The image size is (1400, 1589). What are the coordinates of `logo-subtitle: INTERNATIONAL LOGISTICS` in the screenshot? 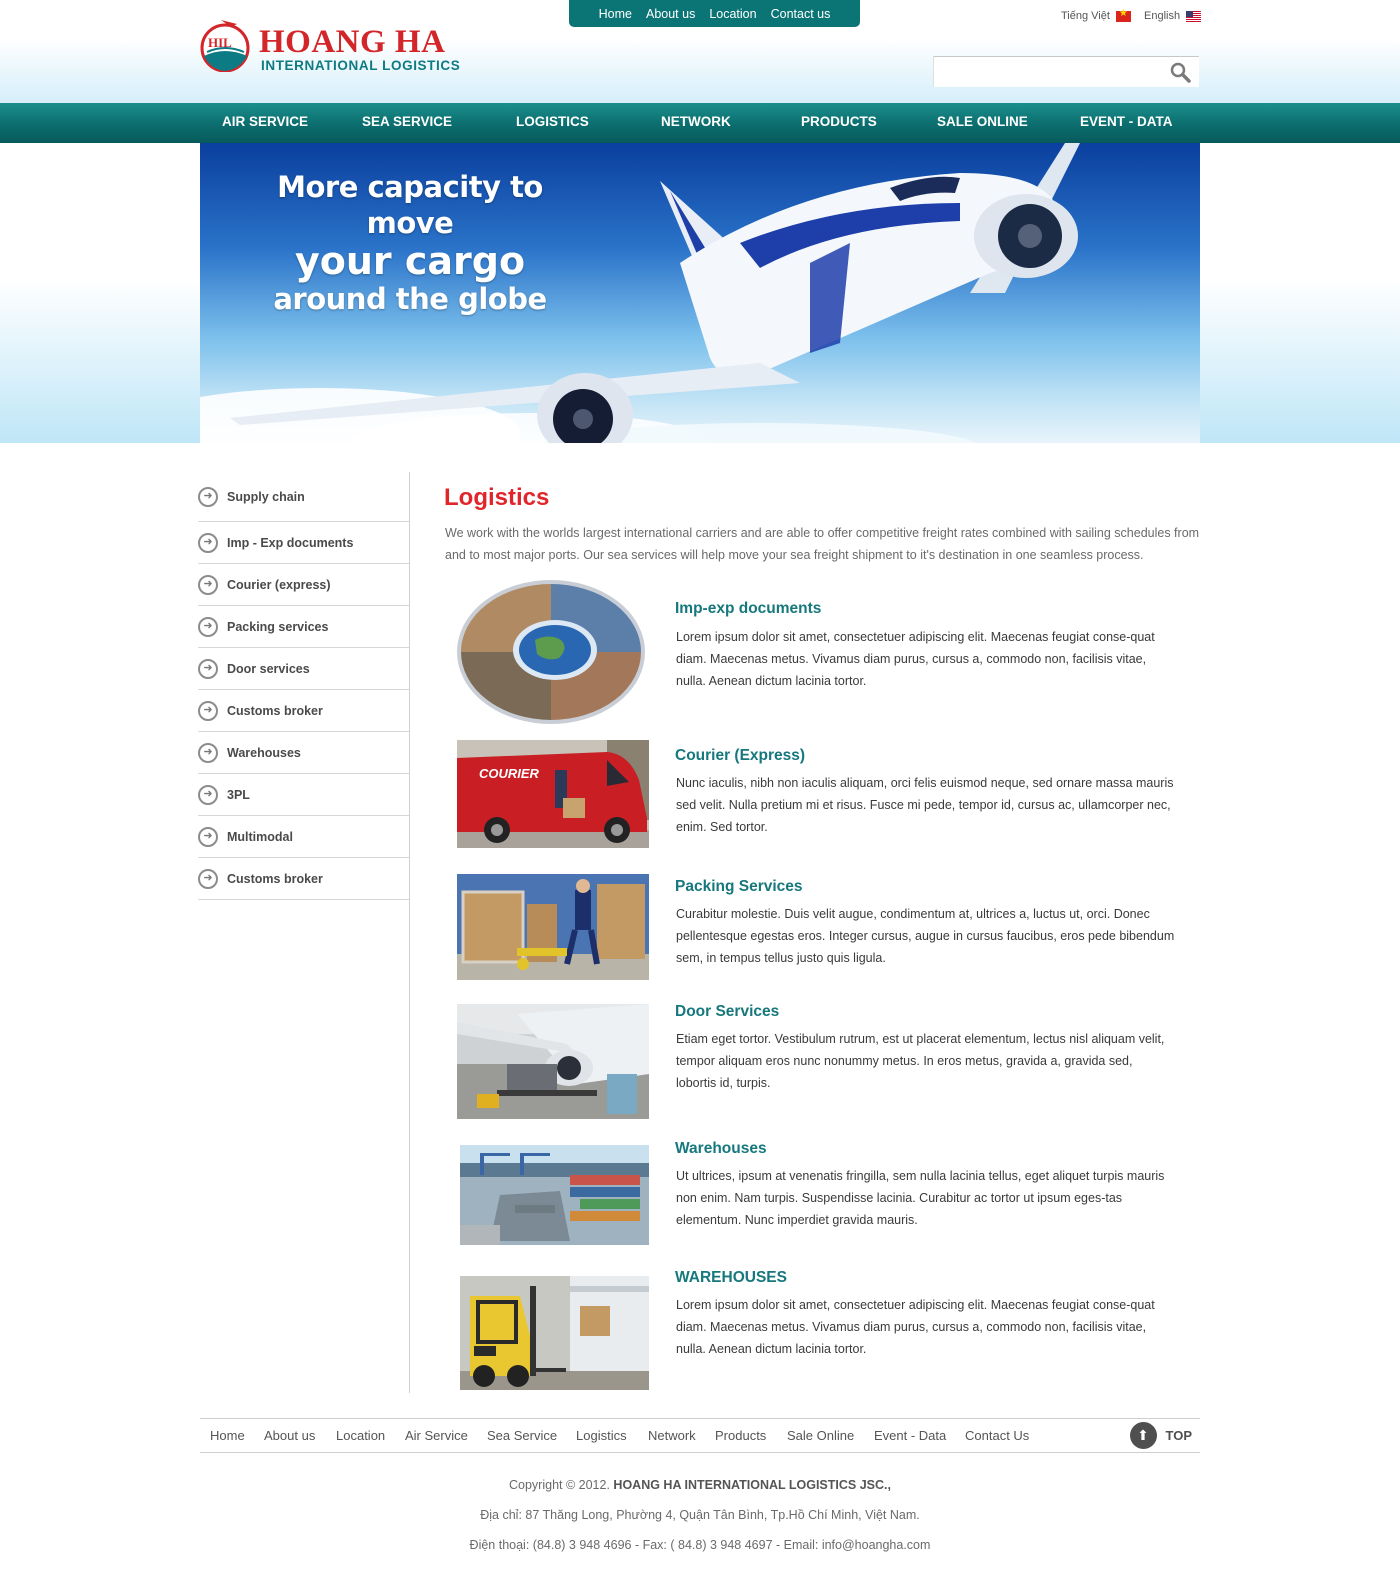 It's located at (361, 65).